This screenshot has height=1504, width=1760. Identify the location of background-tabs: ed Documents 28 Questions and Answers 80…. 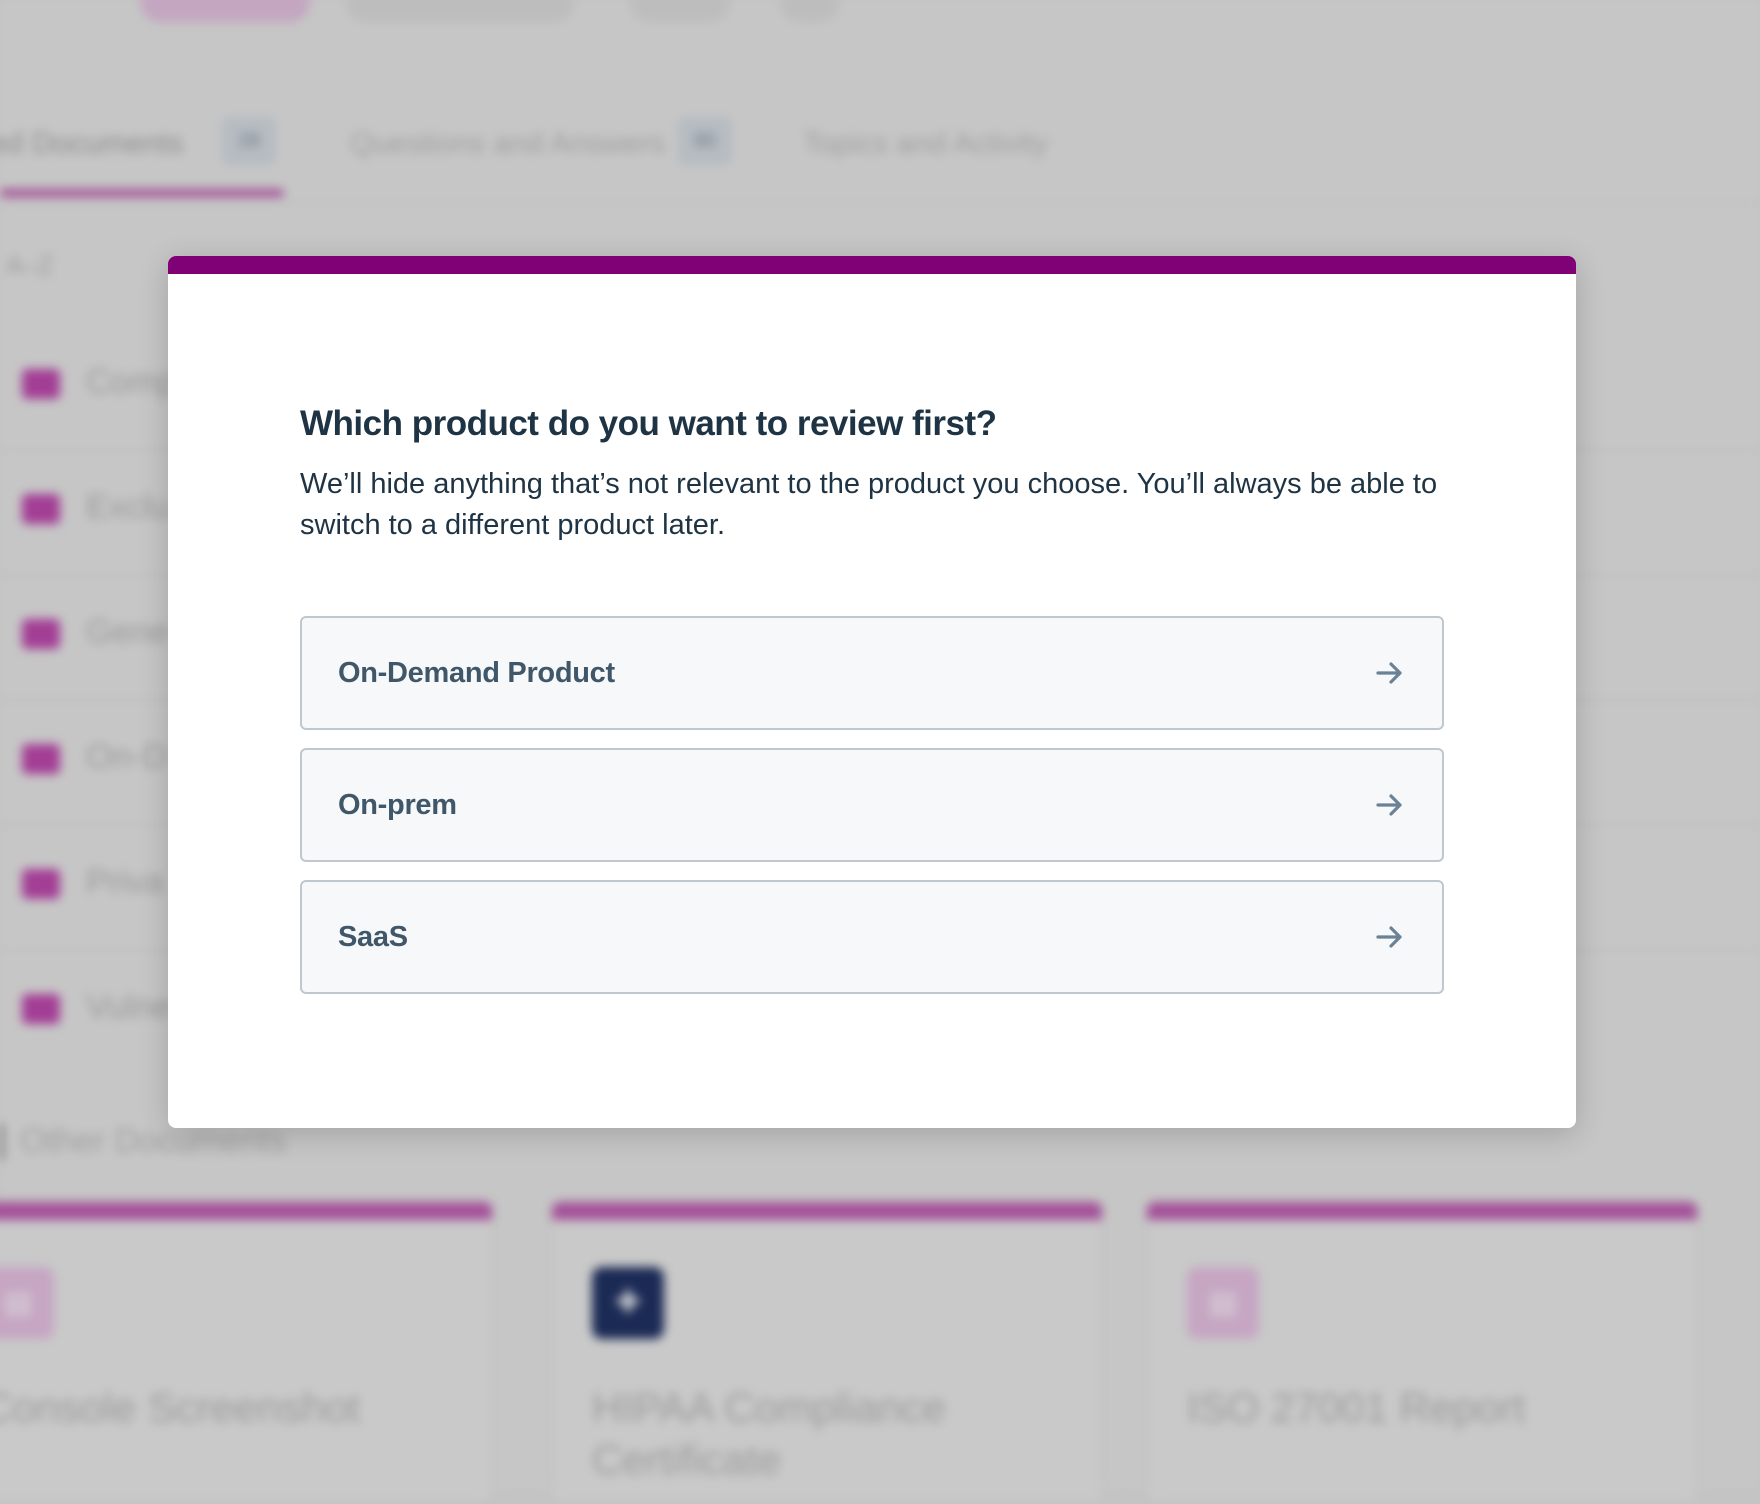
(880, 160).